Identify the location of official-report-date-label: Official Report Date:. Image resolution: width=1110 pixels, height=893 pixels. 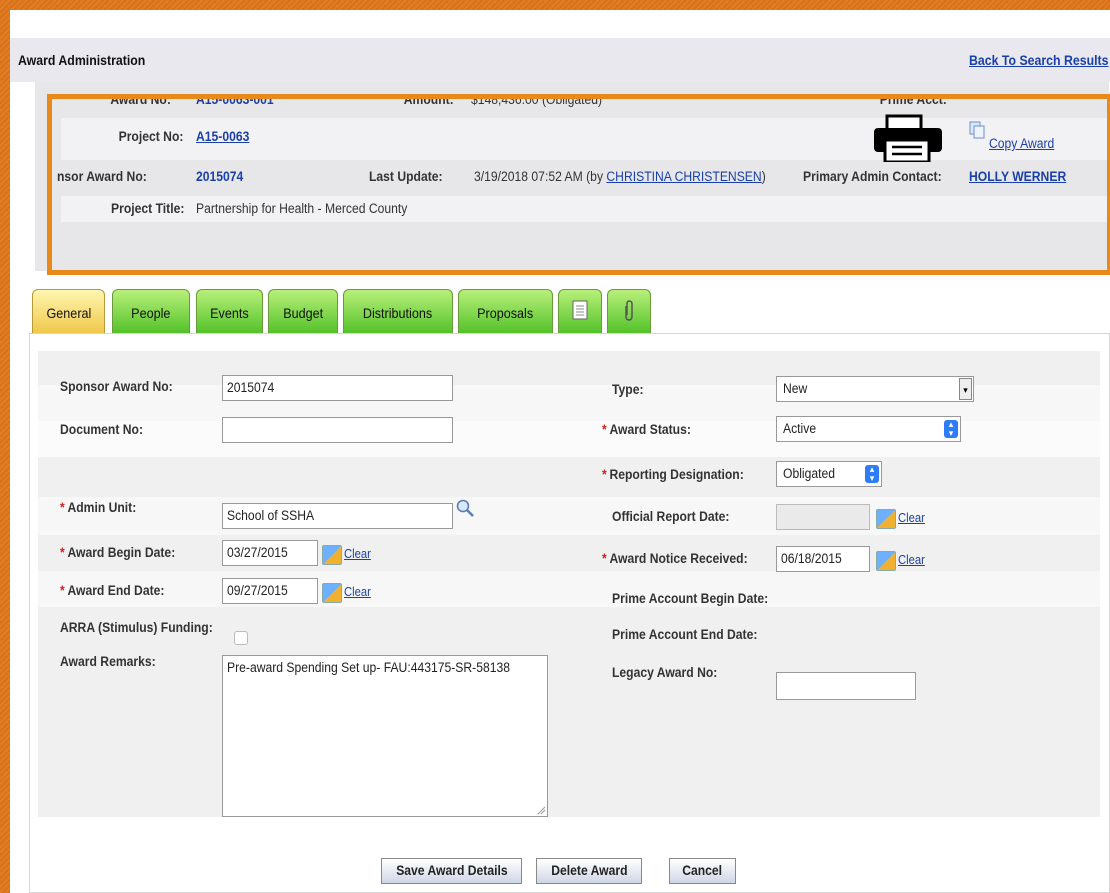
(671, 516).